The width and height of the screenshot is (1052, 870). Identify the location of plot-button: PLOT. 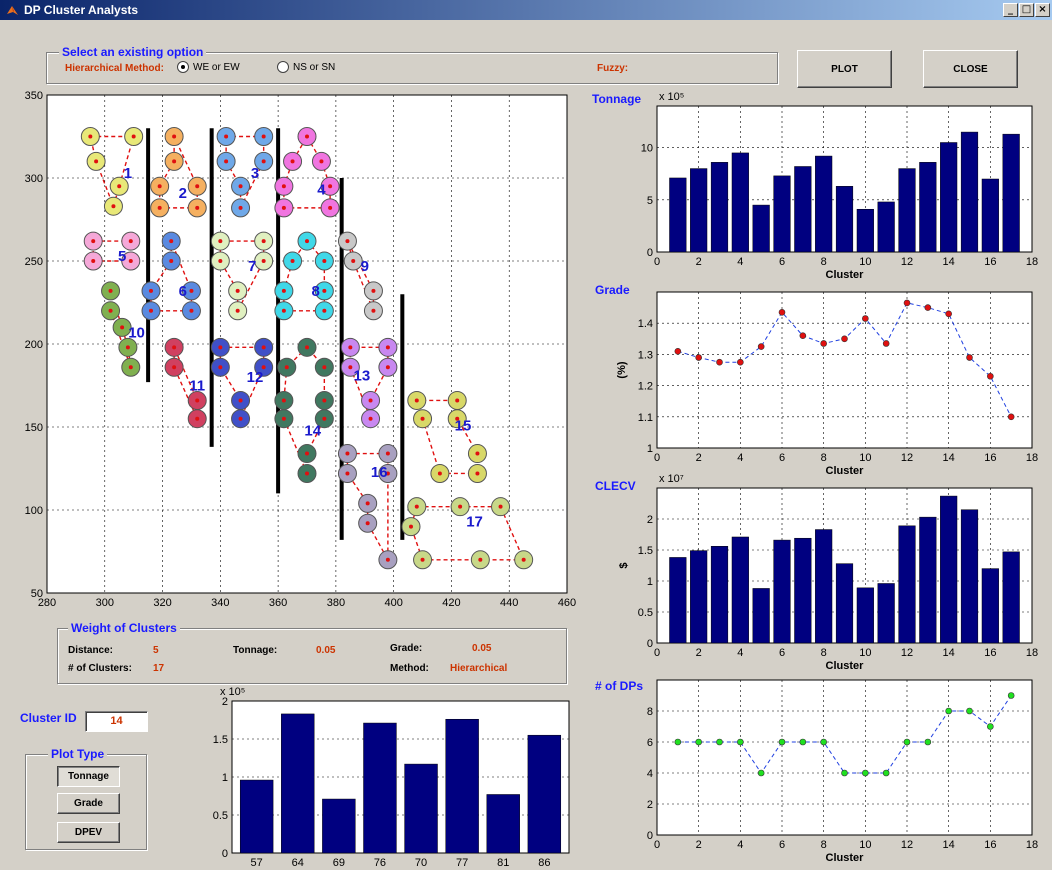
(844, 69).